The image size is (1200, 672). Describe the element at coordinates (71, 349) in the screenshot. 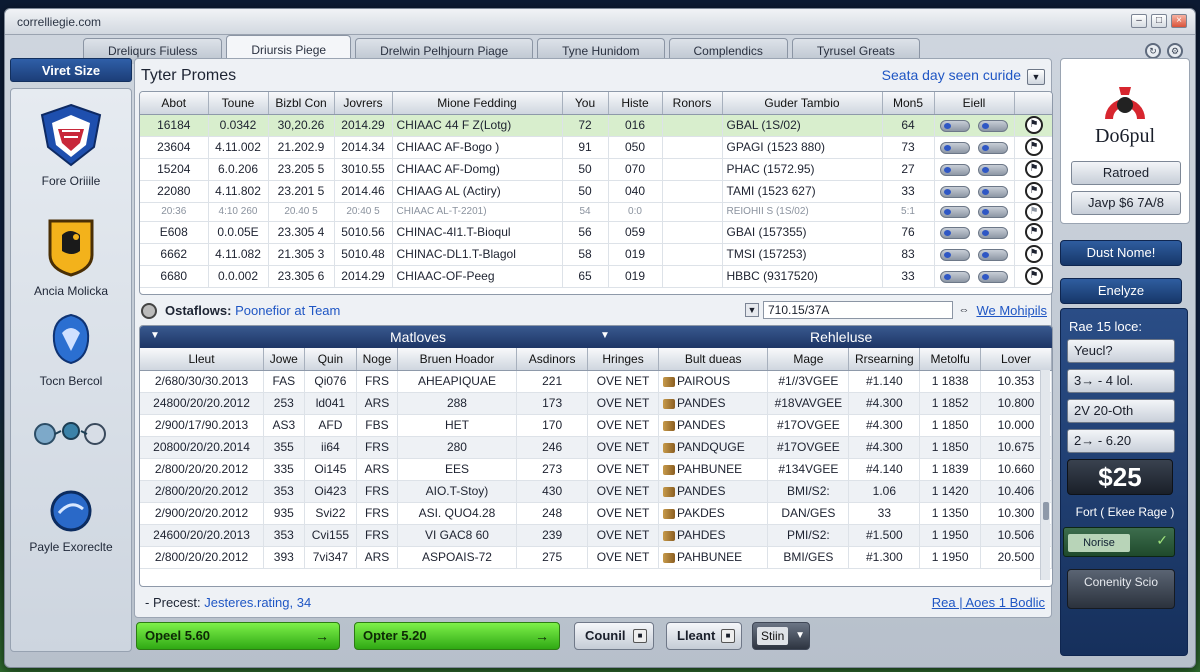

I see `team-item-3: Tocn Bercol` at that location.